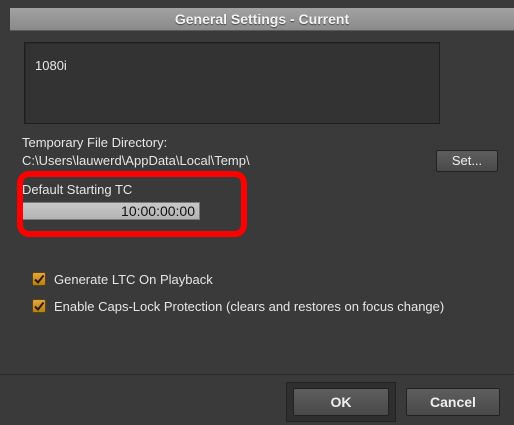  I want to click on generate-ltc-label: Generate LTC On Playback, so click(133, 279).